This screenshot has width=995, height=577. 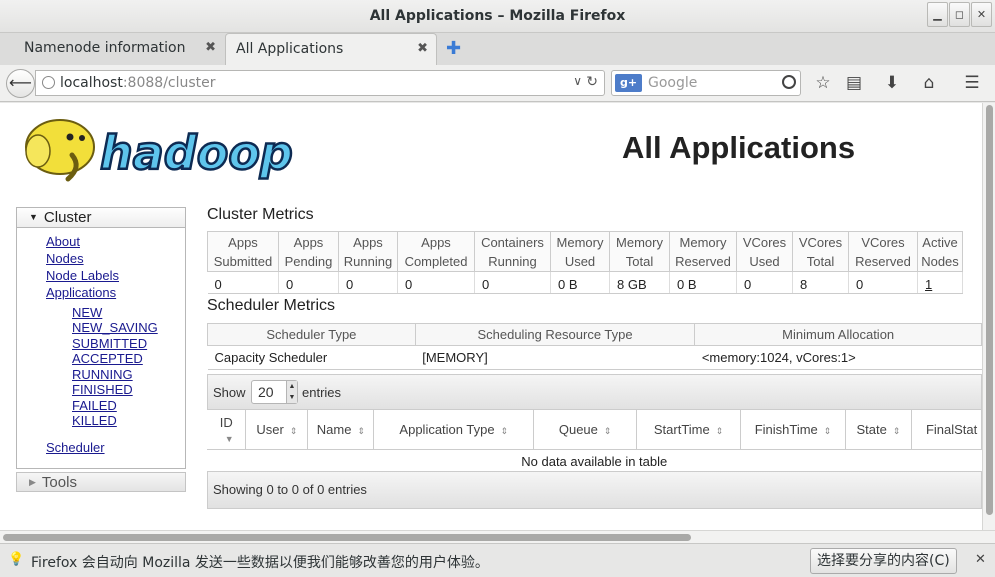 What do you see at coordinates (854, 83) in the screenshot?
I see `reading-list-icon: ▤` at bounding box center [854, 83].